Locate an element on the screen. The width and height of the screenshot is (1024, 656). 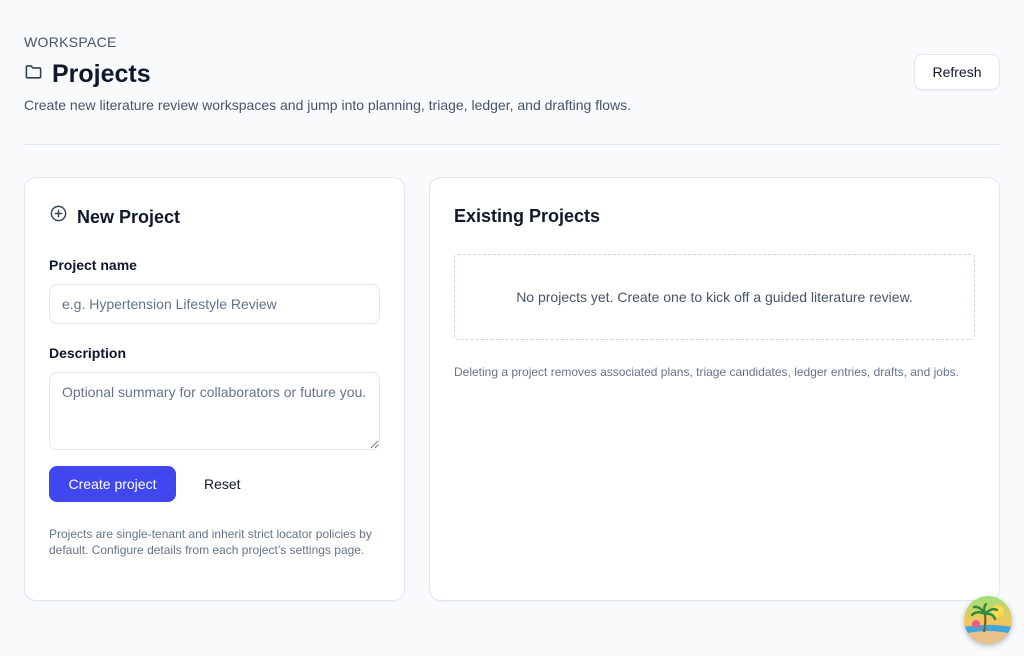
new-project-title: New Project is located at coordinates (129, 216).